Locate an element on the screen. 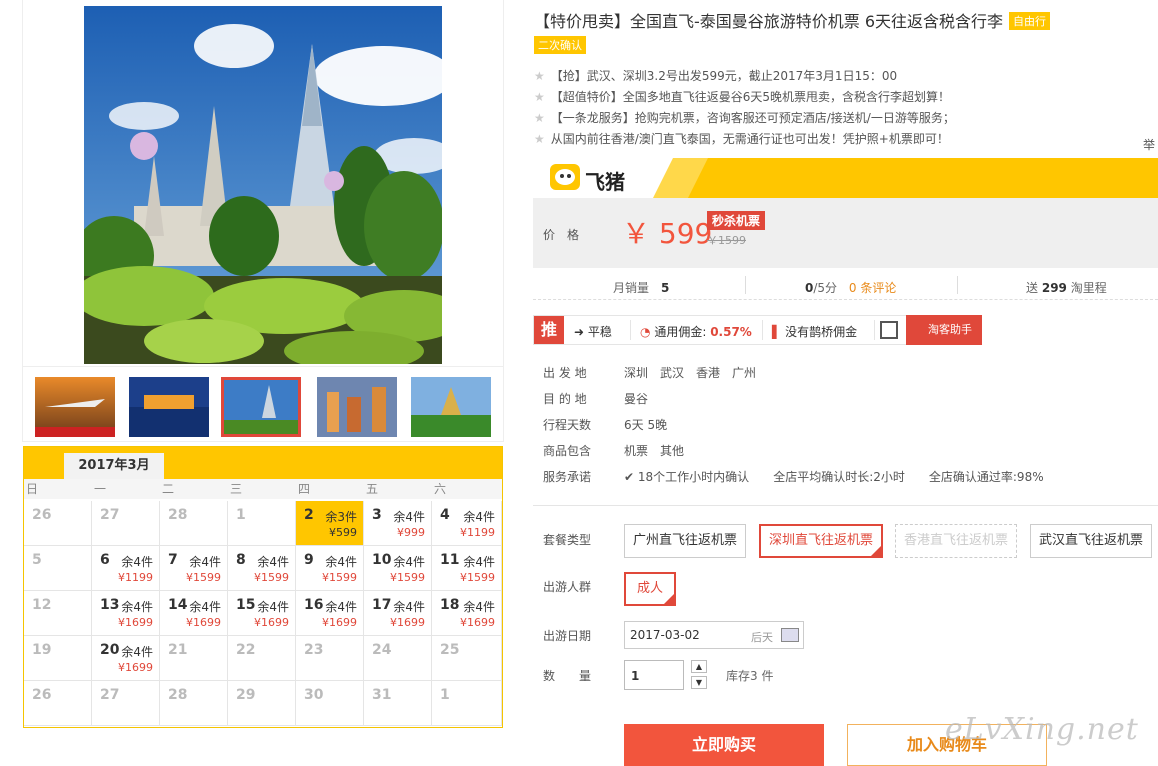 This screenshot has width=1158, height=766. calendar-day: 2 余3件 ¥599 is located at coordinates (330, 523).